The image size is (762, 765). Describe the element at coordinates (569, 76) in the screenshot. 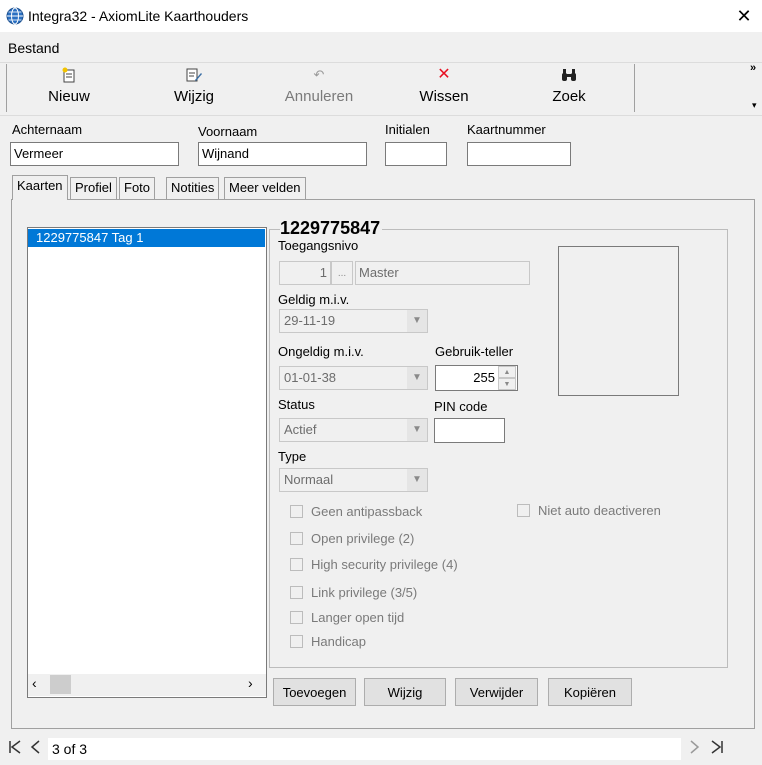

I see `binoculars-icon` at that location.